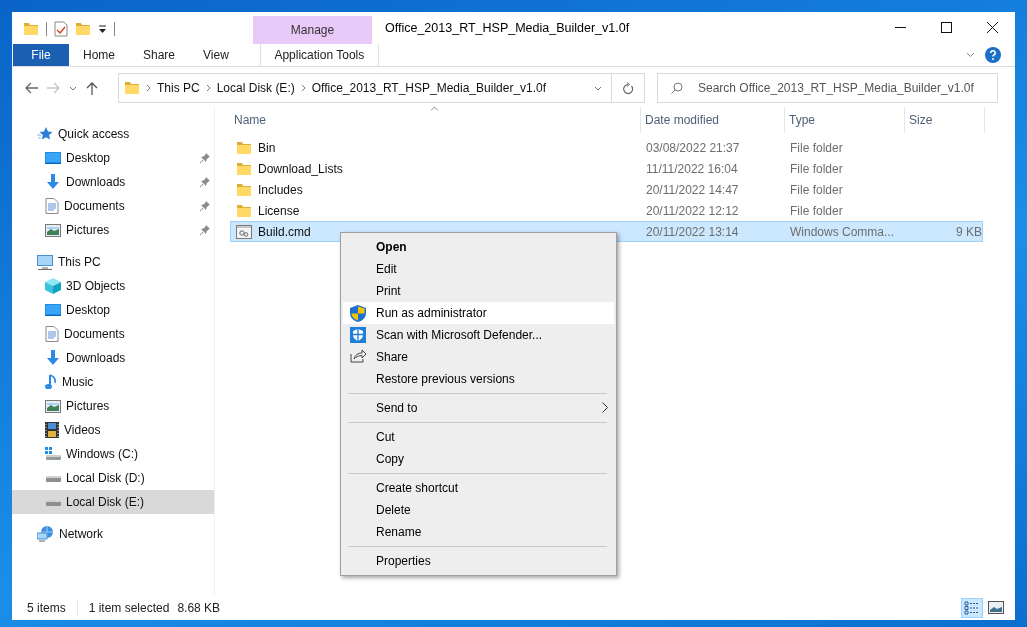  What do you see at coordinates (969, 231) in the screenshot?
I see `size-cell-text: 9 KB` at bounding box center [969, 231].